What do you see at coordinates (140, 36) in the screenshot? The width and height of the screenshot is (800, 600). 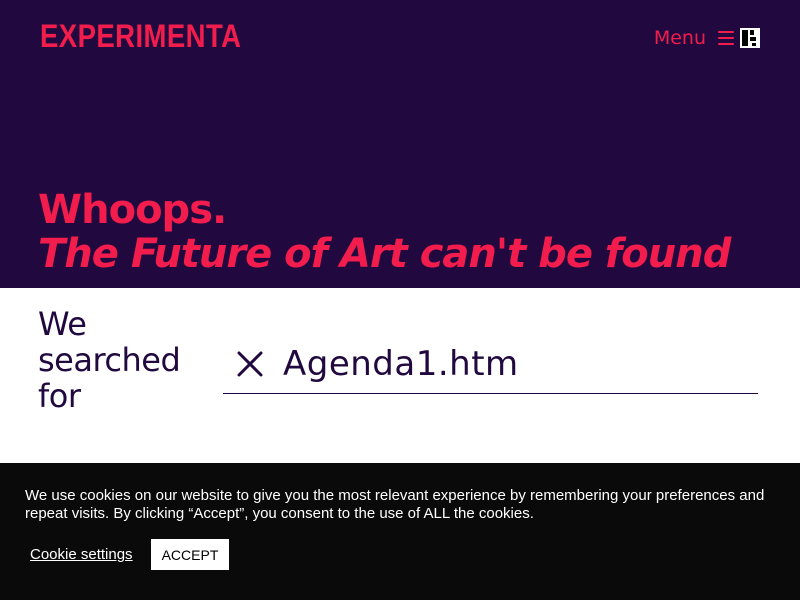 I see `site-logo: EXPERIMENTA` at bounding box center [140, 36].